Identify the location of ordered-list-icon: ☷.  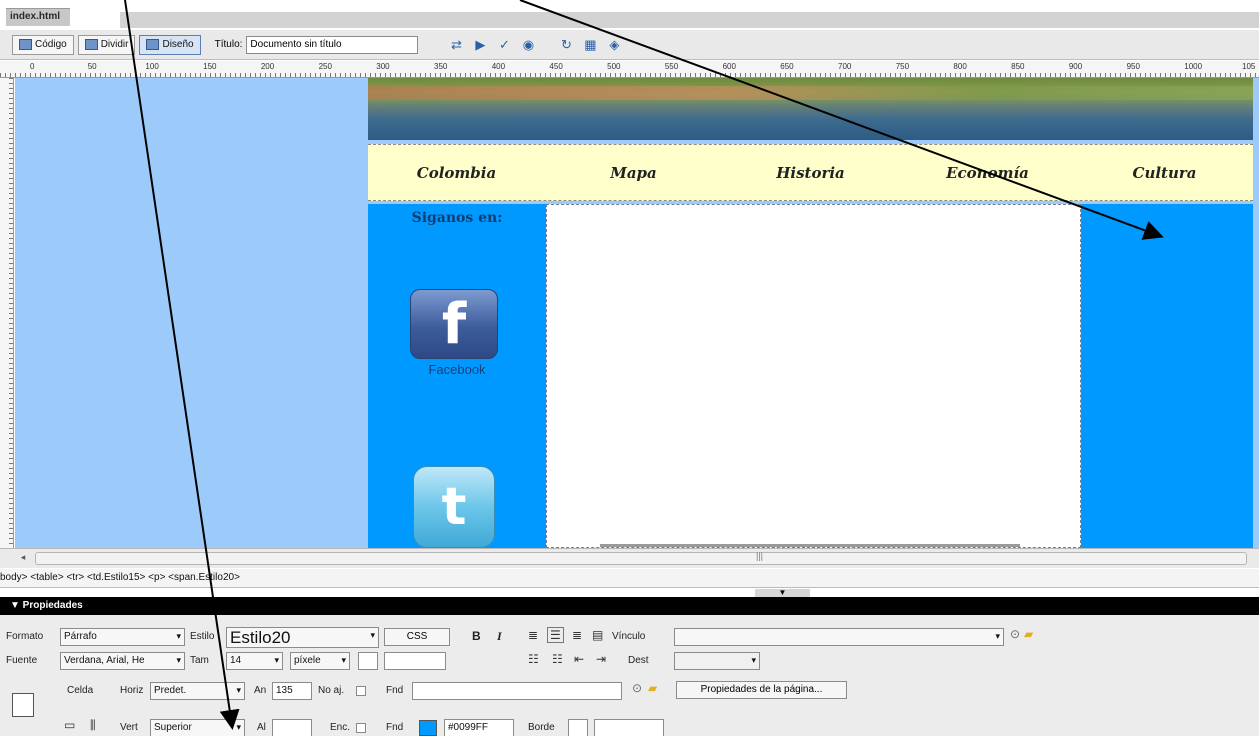
(557, 659).